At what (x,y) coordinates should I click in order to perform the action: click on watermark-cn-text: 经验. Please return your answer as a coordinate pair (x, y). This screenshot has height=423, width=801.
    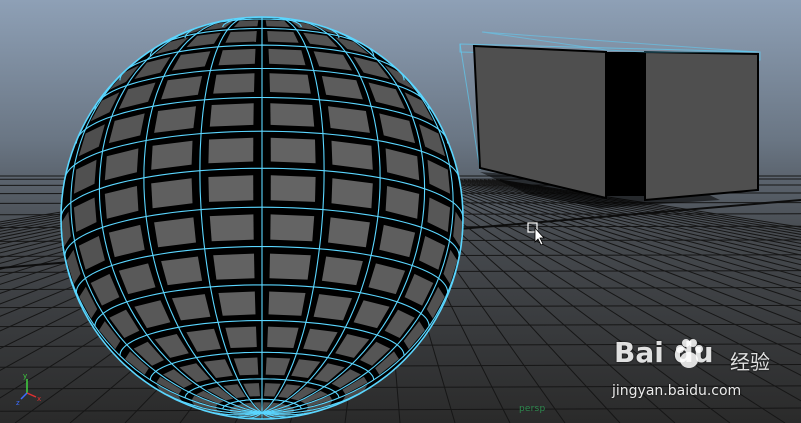
    Looking at the image, I should click on (750, 362).